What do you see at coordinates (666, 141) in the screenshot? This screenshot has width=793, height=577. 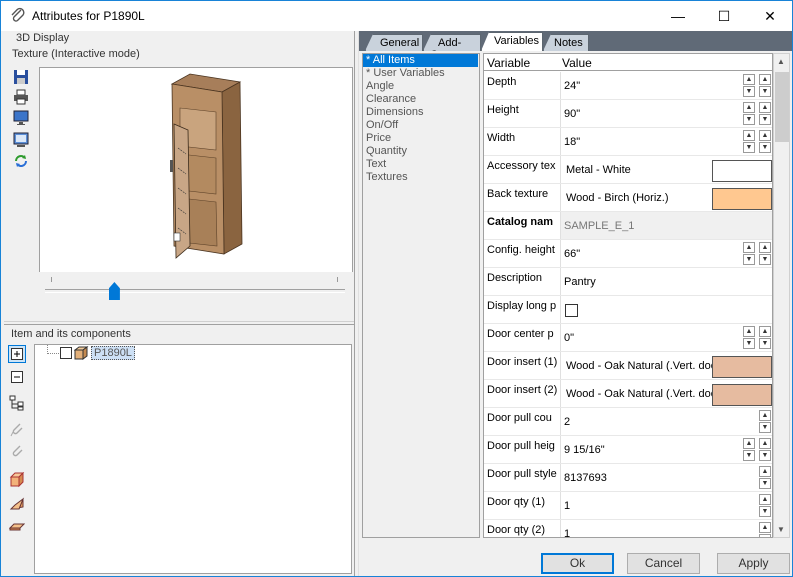 I see `variable-value-cell: 18" ▲ ▼ ▲ ▼` at bounding box center [666, 141].